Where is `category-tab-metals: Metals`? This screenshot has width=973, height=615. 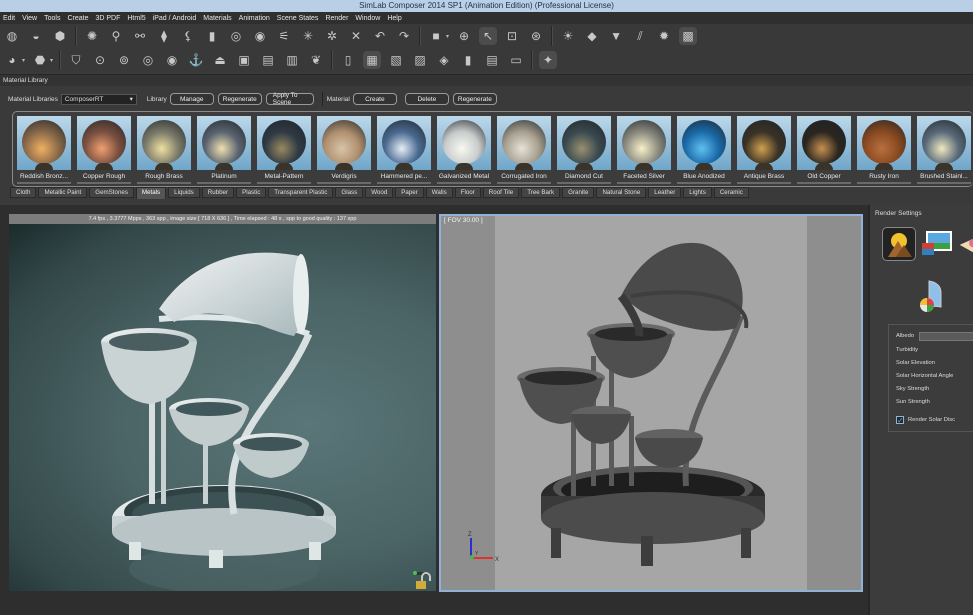
category-tab-metals: Metals is located at coordinates (151, 193).